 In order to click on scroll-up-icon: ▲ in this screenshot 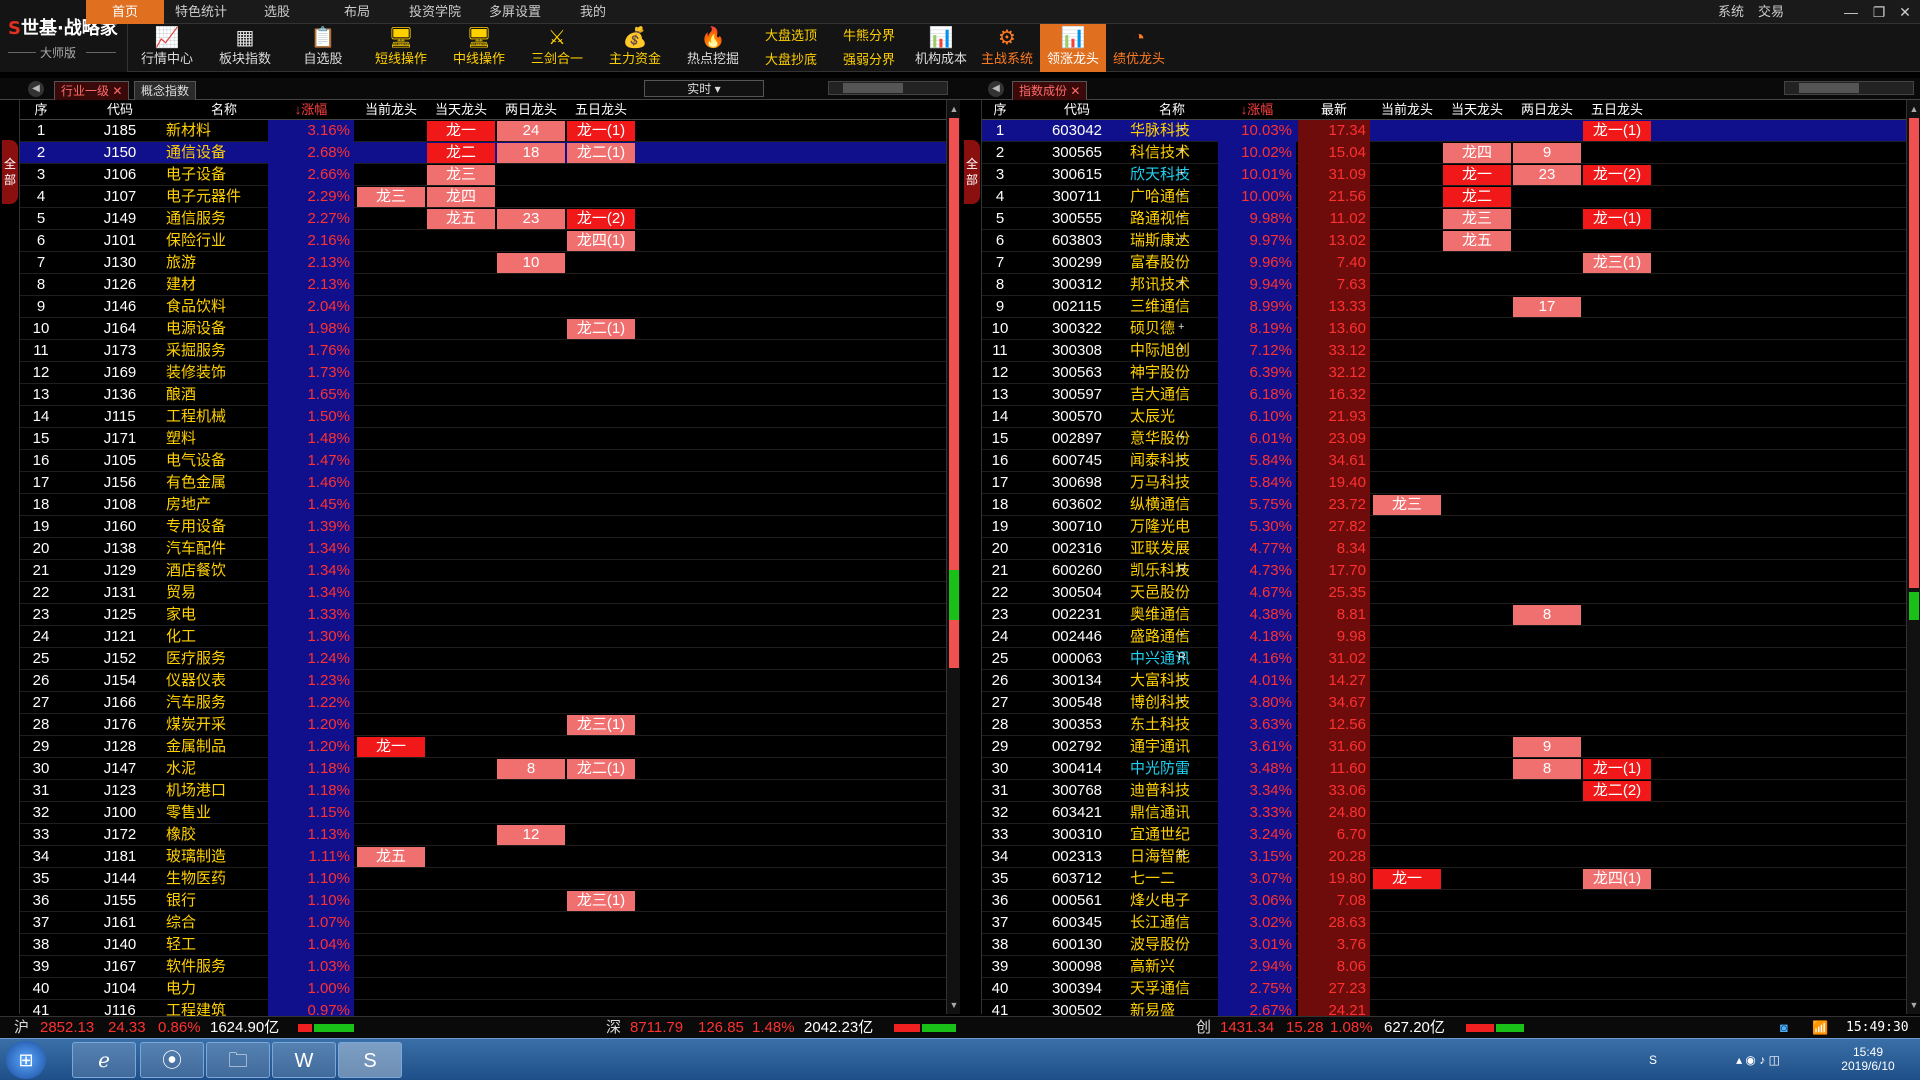, I will do `click(1913, 109)`.